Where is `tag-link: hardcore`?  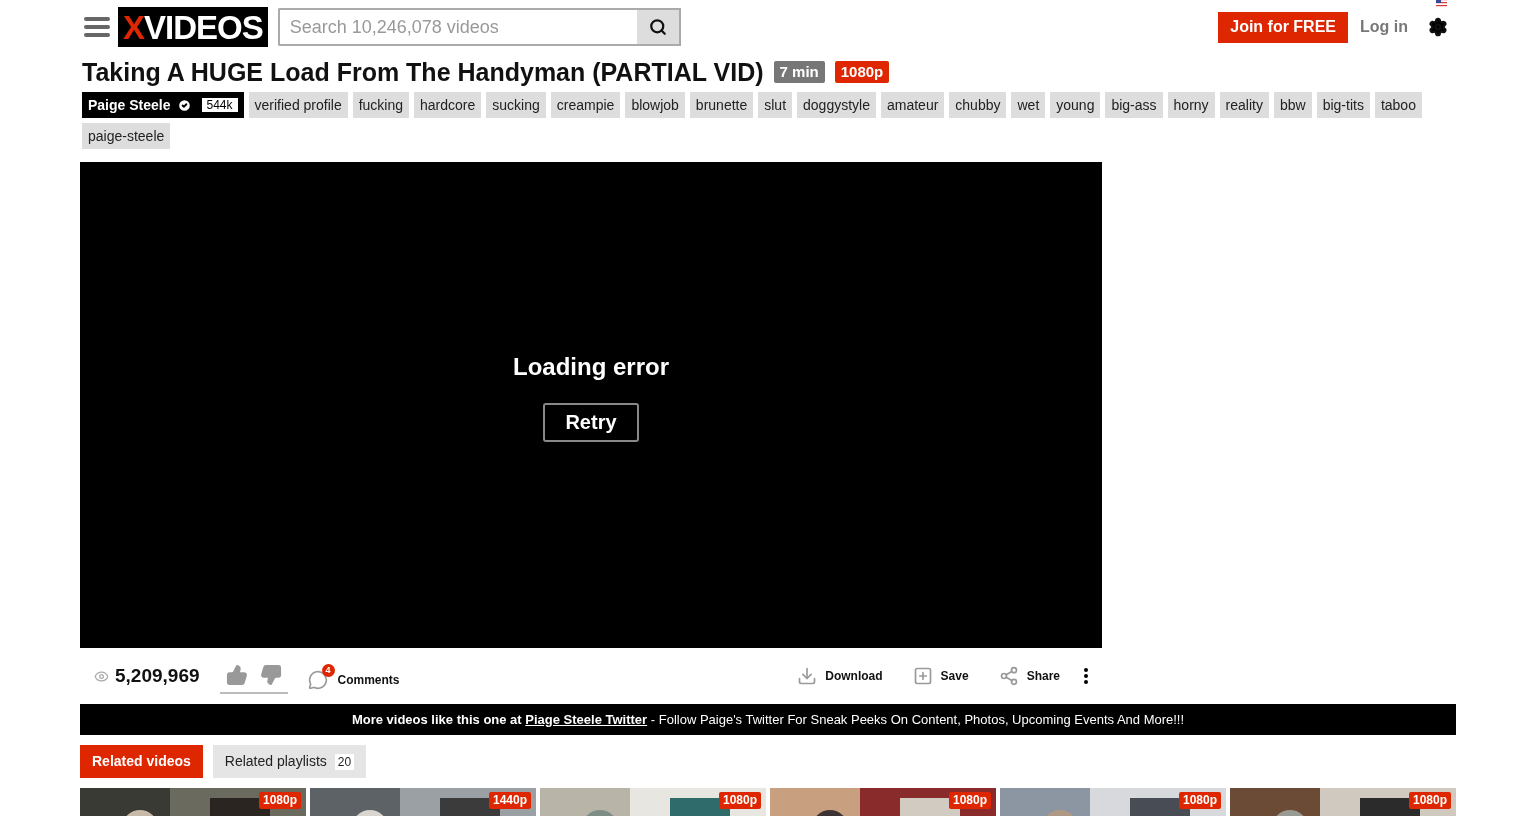
tag-link: hardcore is located at coordinates (448, 105).